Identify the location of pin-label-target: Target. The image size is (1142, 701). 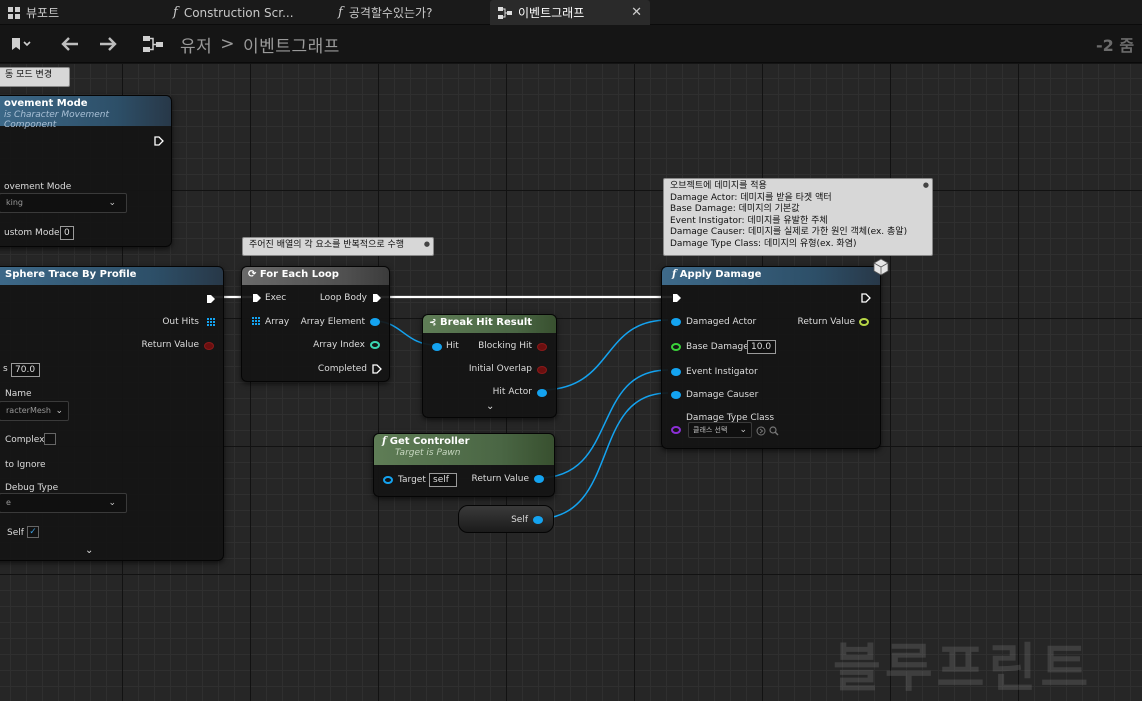
(412, 480).